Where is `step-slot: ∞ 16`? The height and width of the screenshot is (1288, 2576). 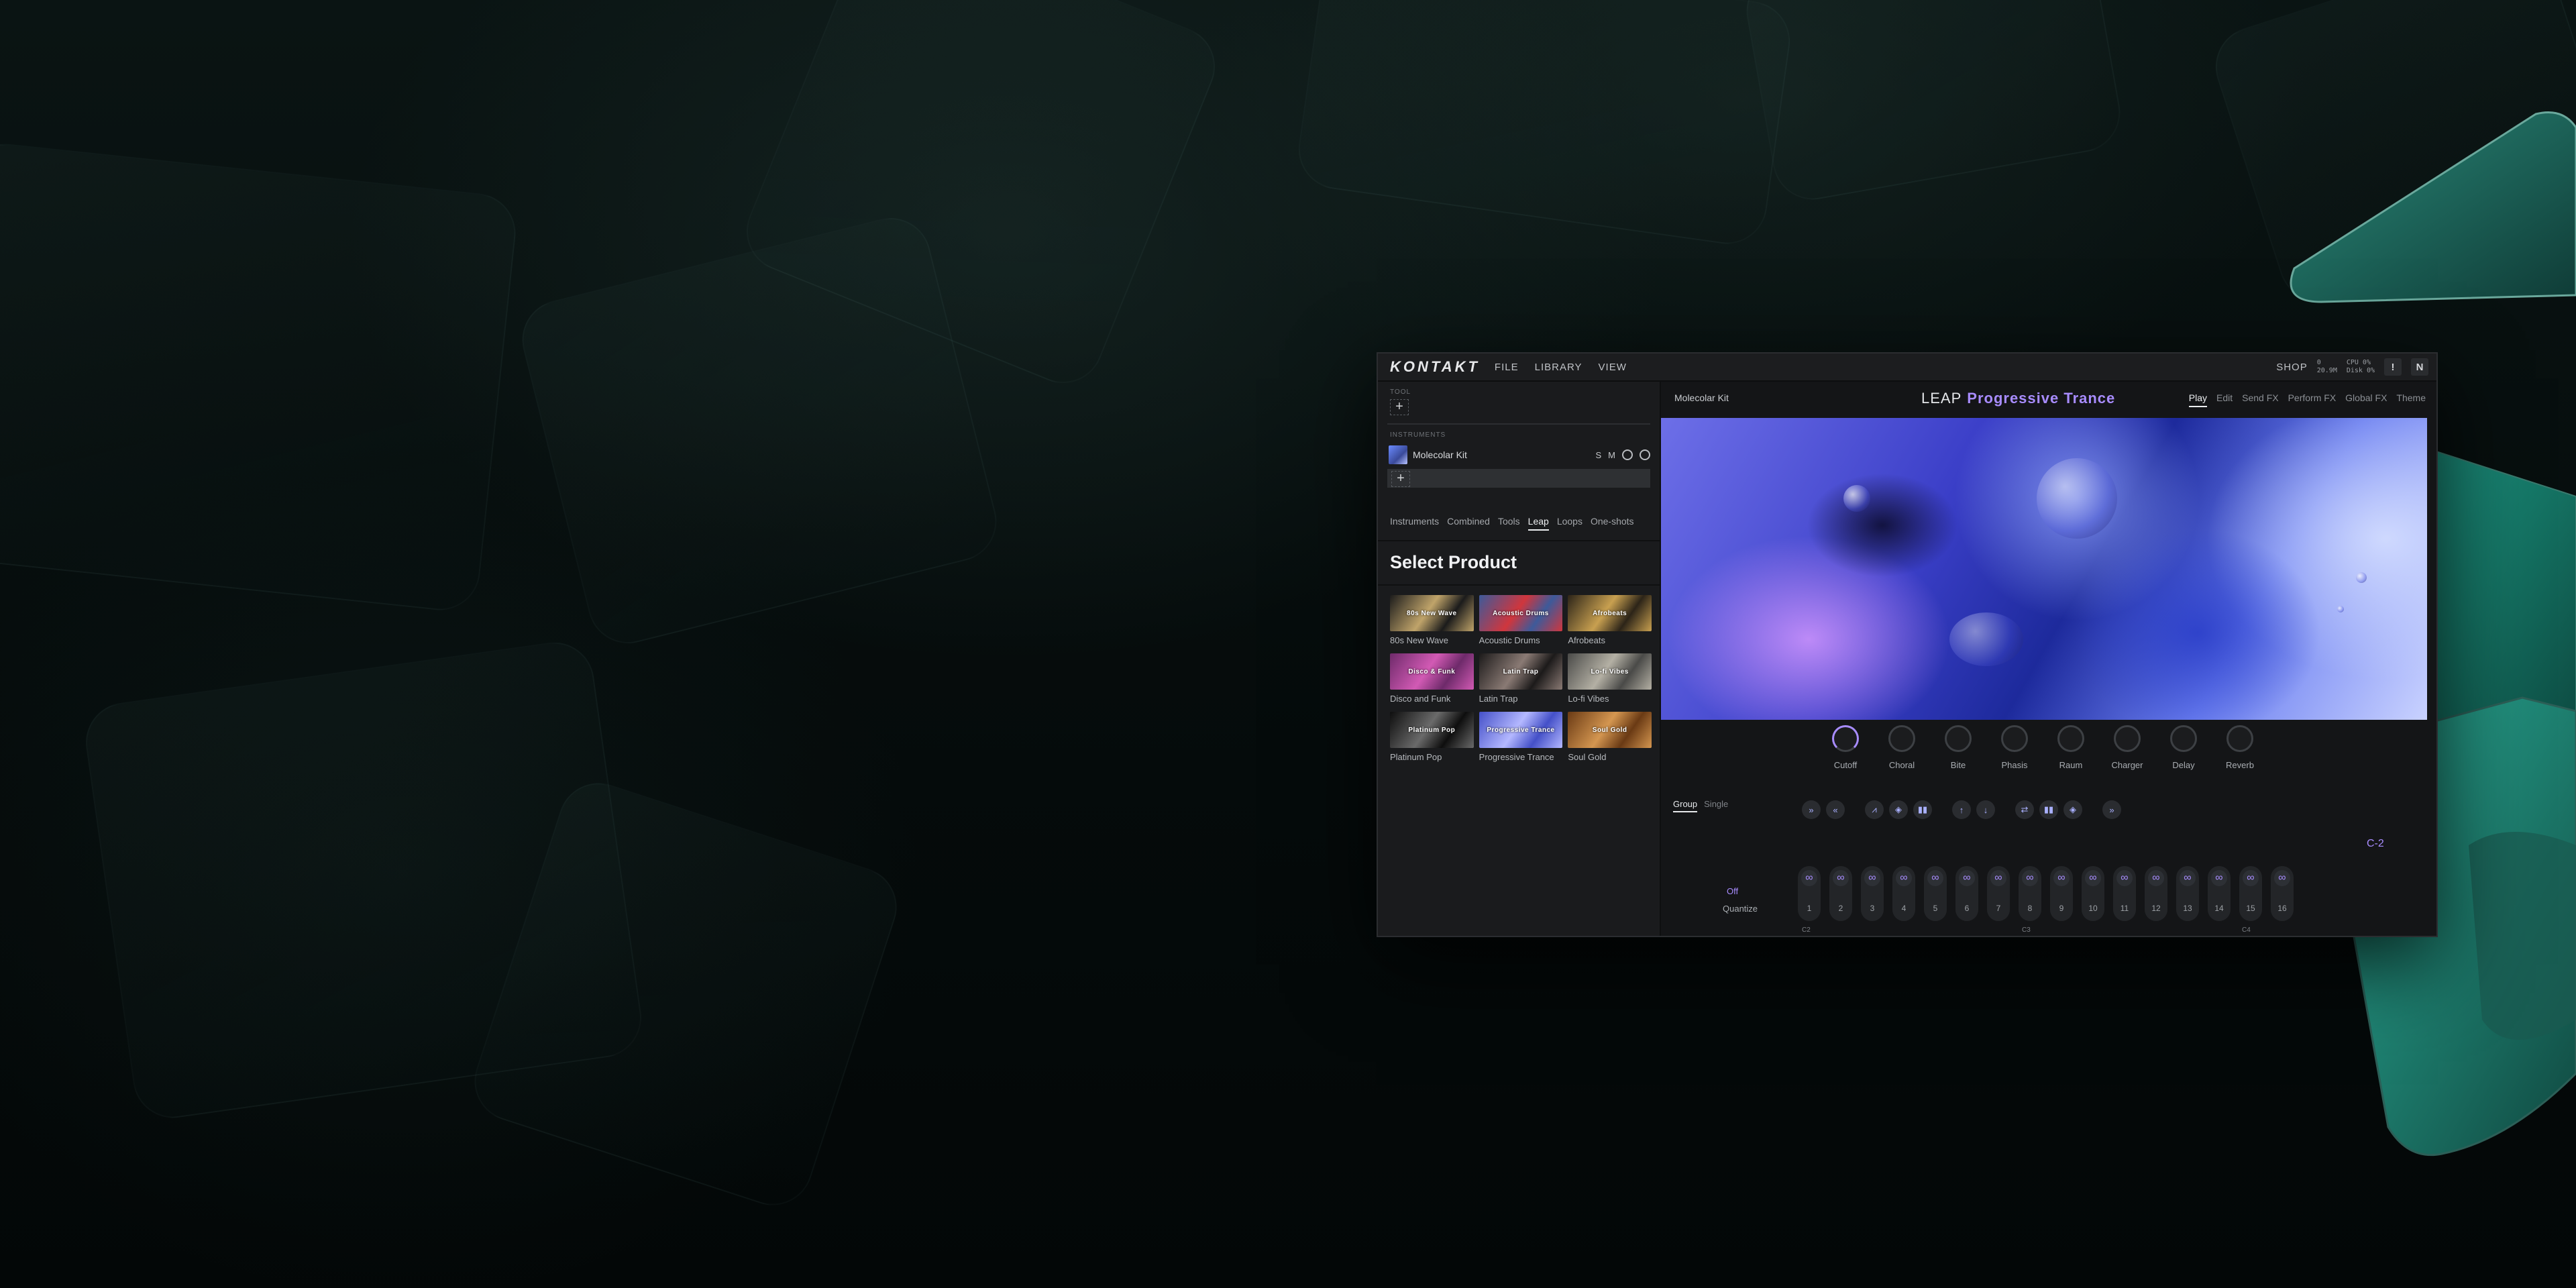 step-slot: ∞ 16 is located at coordinates (2282, 893).